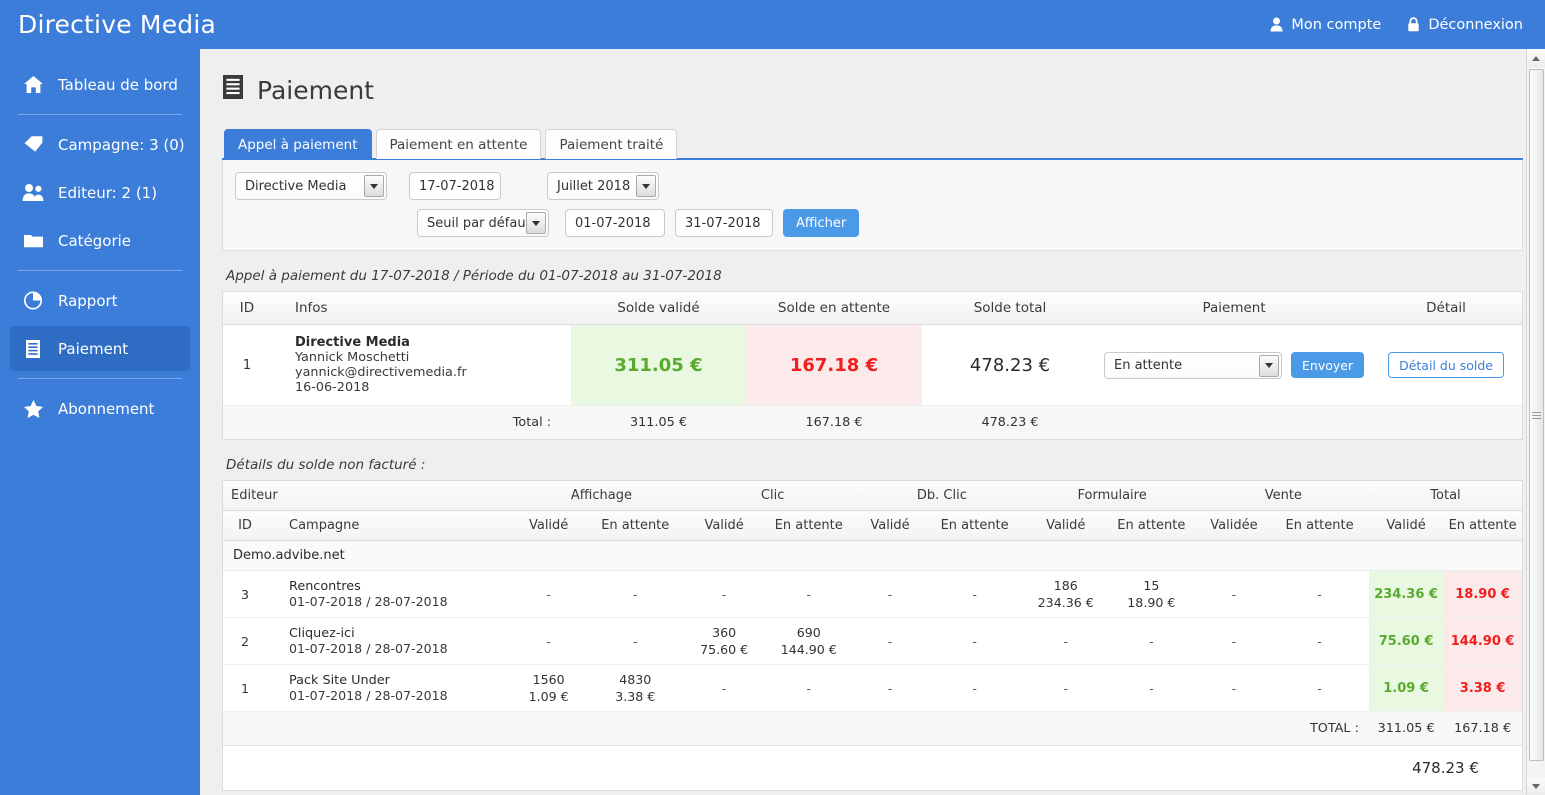  I want to click on triangle-down-icon, so click(1536, 786).